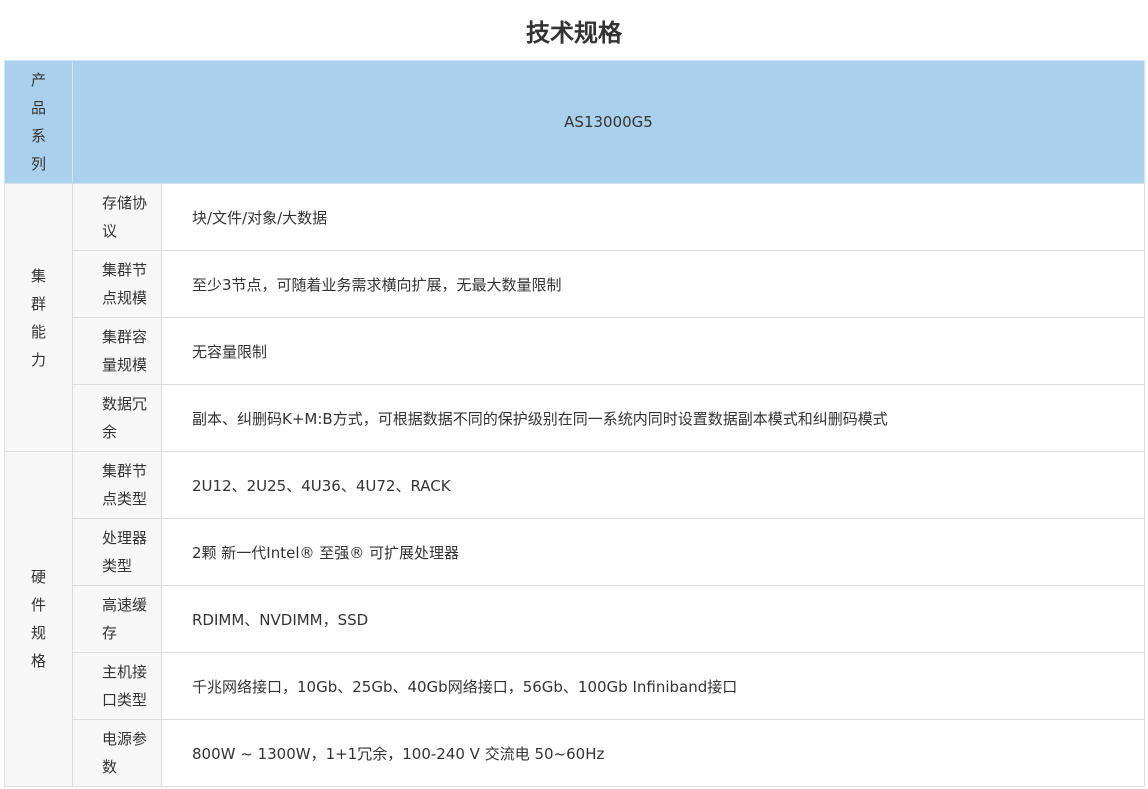 The height and width of the screenshot is (789, 1148). I want to click on row-label: 存储协议, so click(117, 217).